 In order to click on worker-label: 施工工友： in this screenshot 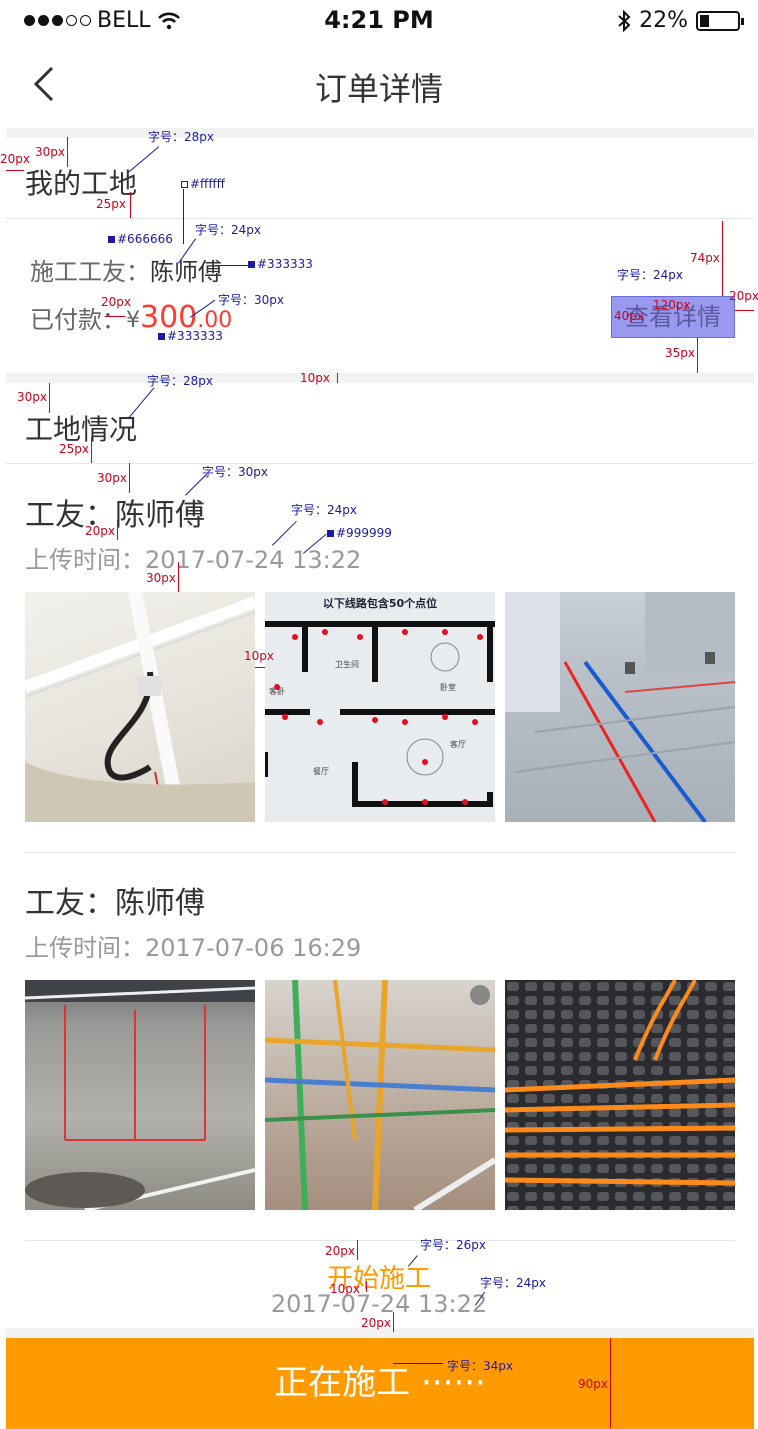, I will do `click(90, 272)`.